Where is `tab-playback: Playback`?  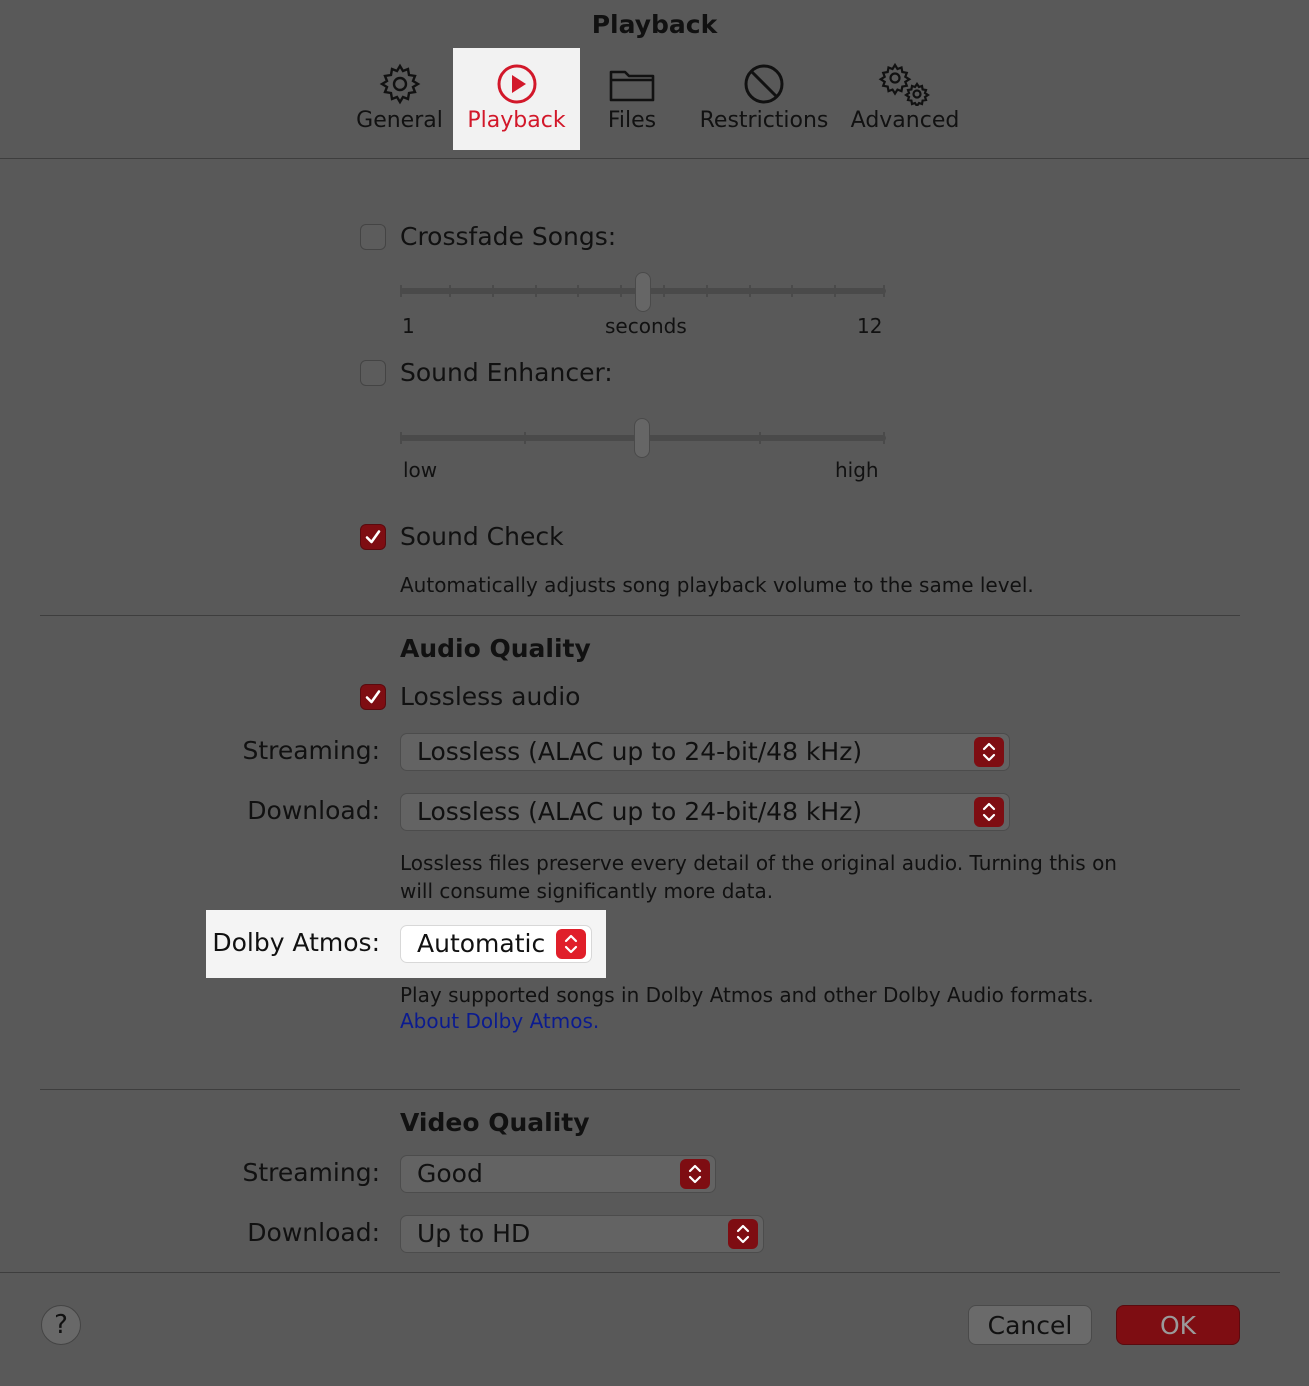
tab-playback: Playback is located at coordinates (516, 99).